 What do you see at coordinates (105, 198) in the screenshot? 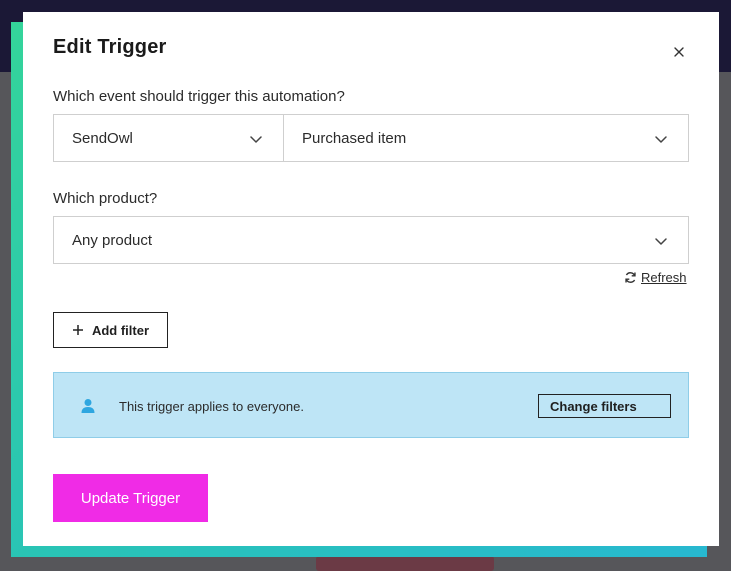
I see `product-question-label: Which product?` at bounding box center [105, 198].